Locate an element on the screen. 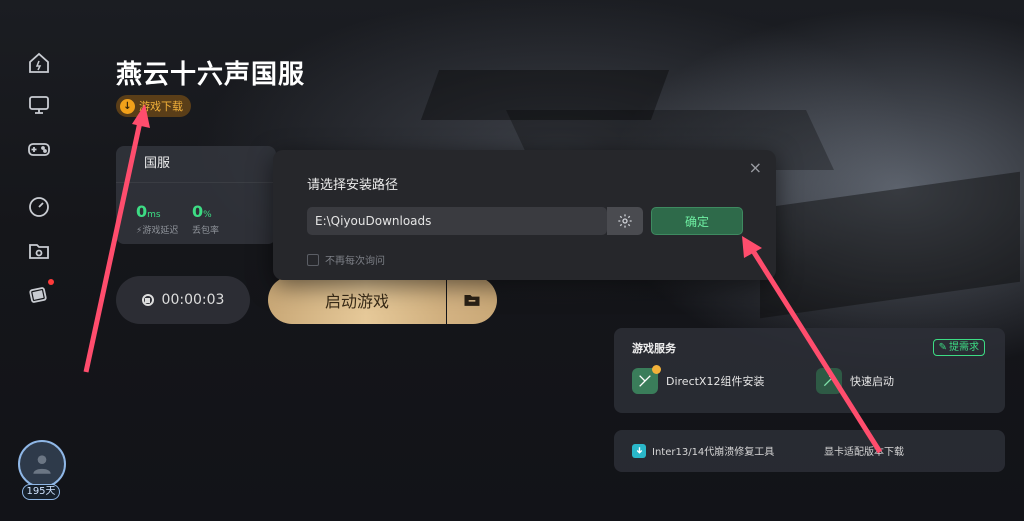 This screenshot has height=521, width=1024. cloud-download-icon is located at coordinates (639, 450).